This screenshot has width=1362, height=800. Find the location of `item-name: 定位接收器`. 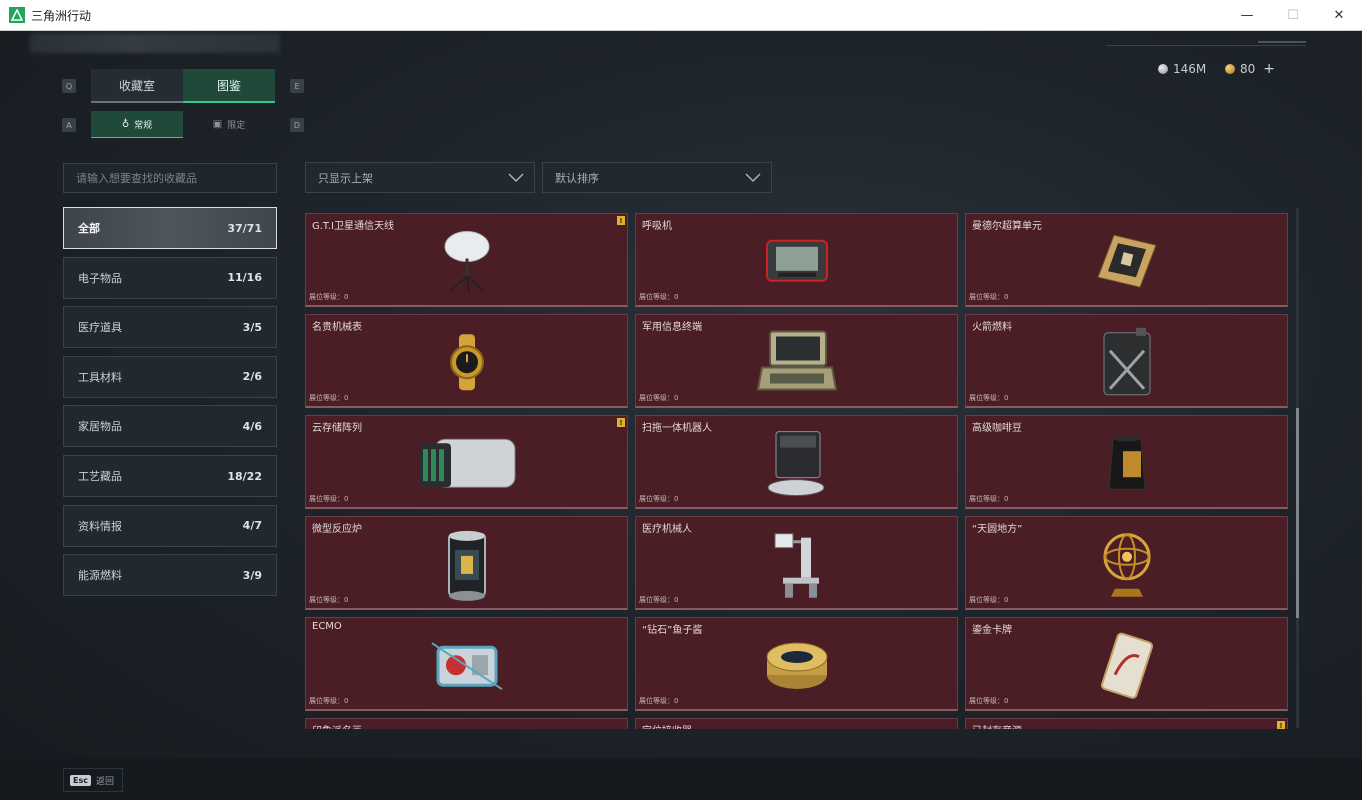

item-name: 定位接收器 is located at coordinates (667, 725).